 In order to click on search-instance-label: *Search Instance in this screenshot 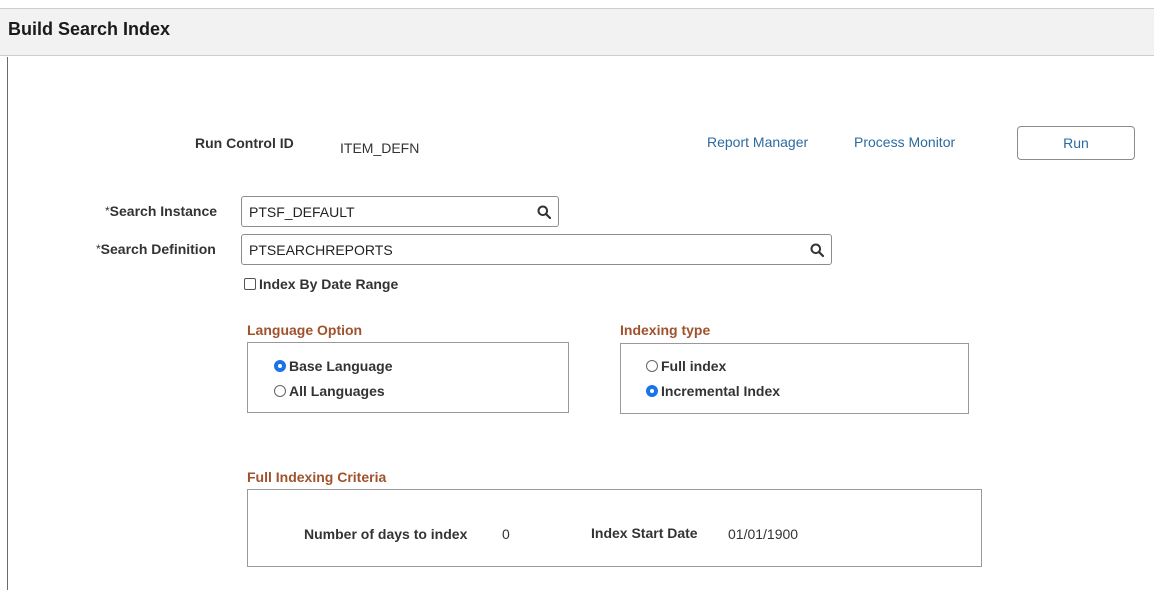, I will do `click(161, 211)`.